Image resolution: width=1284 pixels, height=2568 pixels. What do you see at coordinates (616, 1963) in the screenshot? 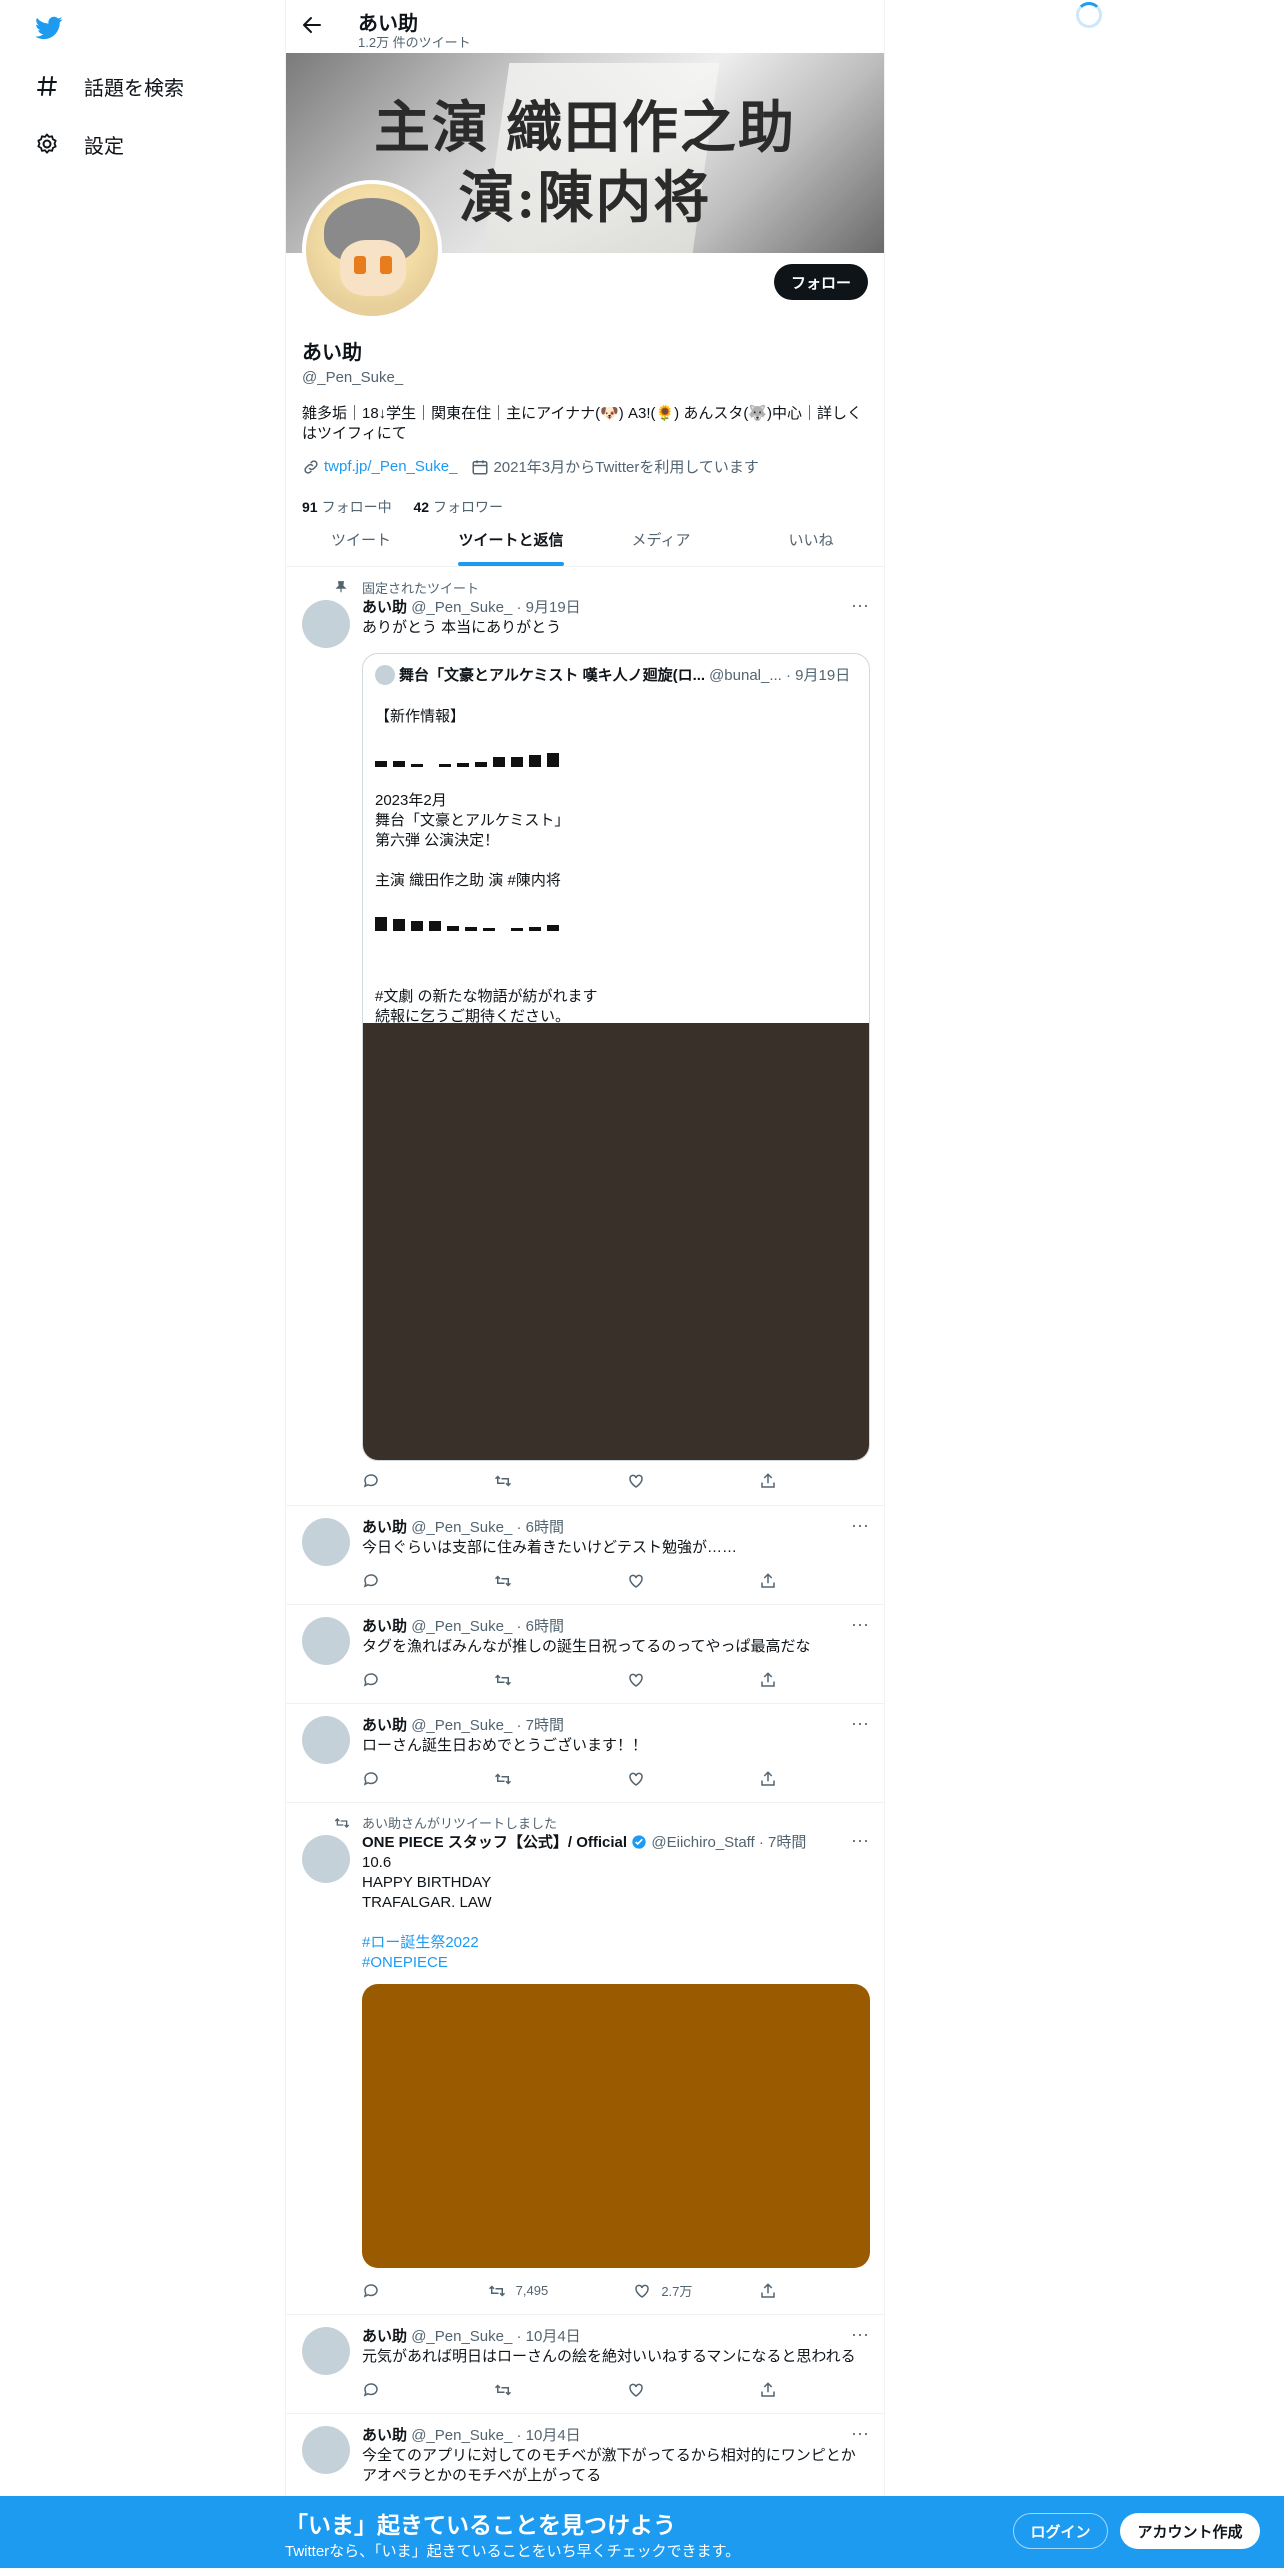
I see `hashtag-link: #ONEPIECE` at bounding box center [616, 1963].